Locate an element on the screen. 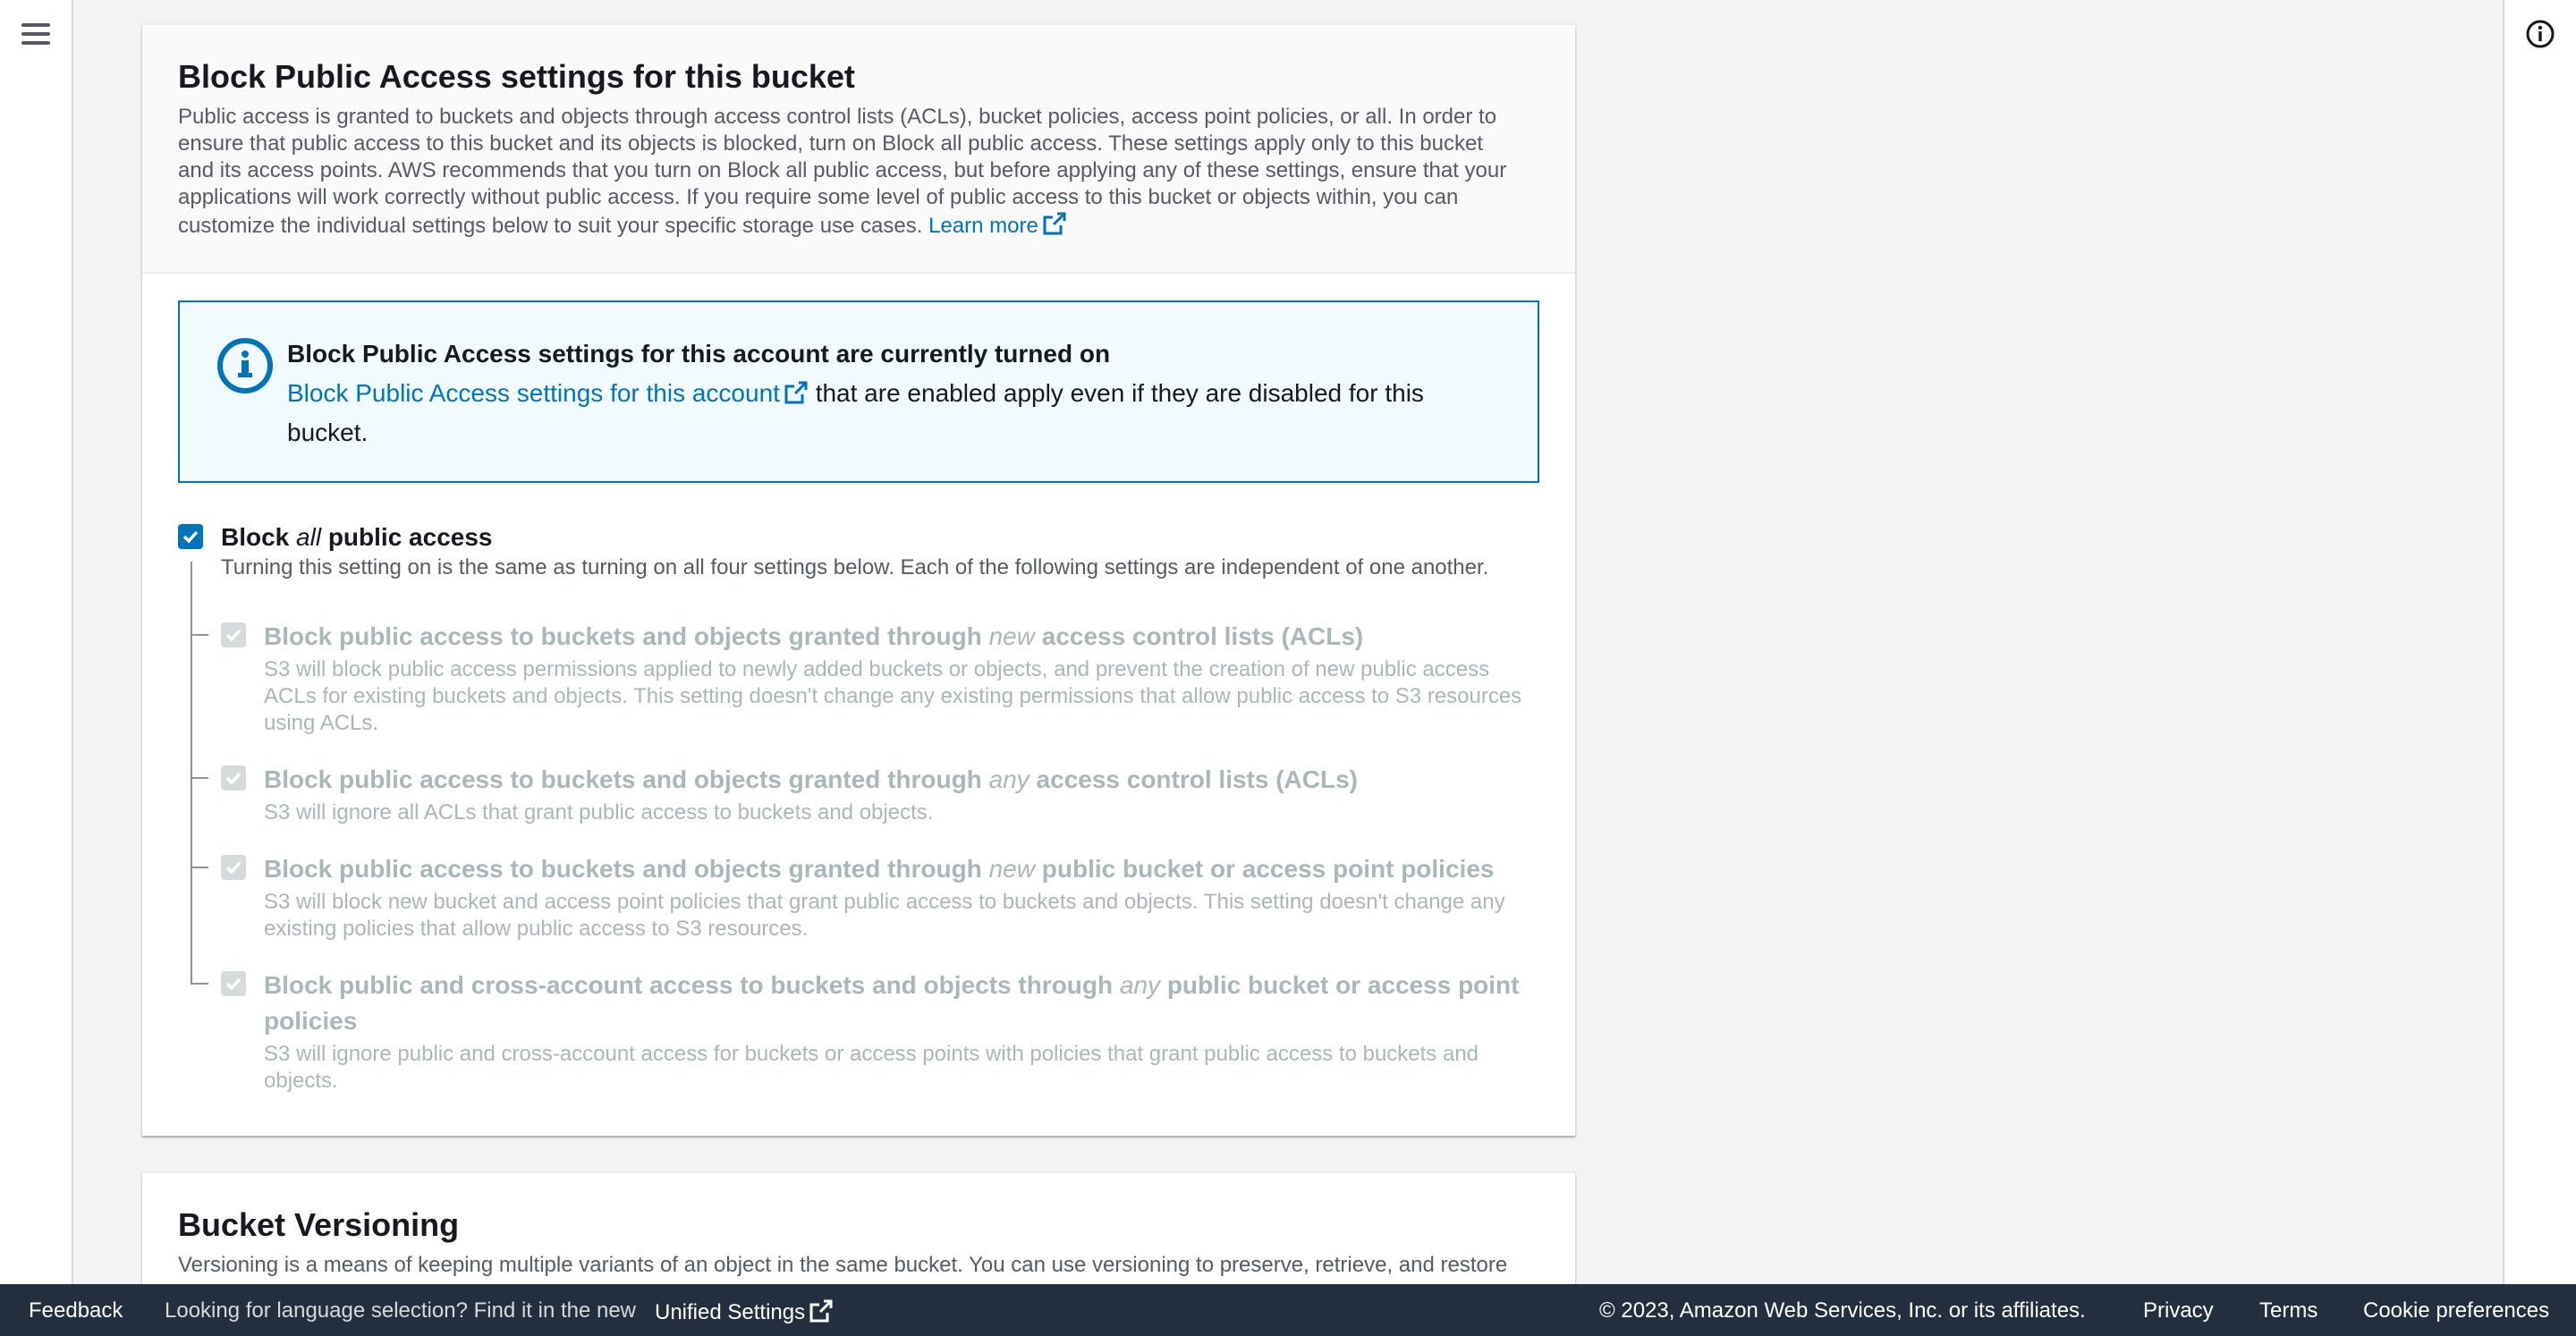 The image size is (2576, 1336). learn-more-link: Learn more is located at coordinates (997, 225).